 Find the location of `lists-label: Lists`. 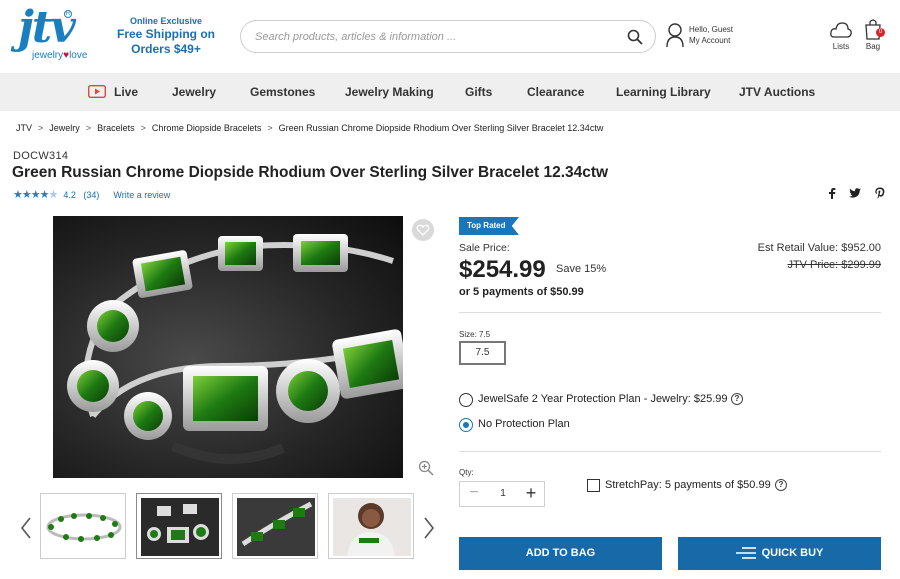

lists-label: Lists is located at coordinates (841, 46).